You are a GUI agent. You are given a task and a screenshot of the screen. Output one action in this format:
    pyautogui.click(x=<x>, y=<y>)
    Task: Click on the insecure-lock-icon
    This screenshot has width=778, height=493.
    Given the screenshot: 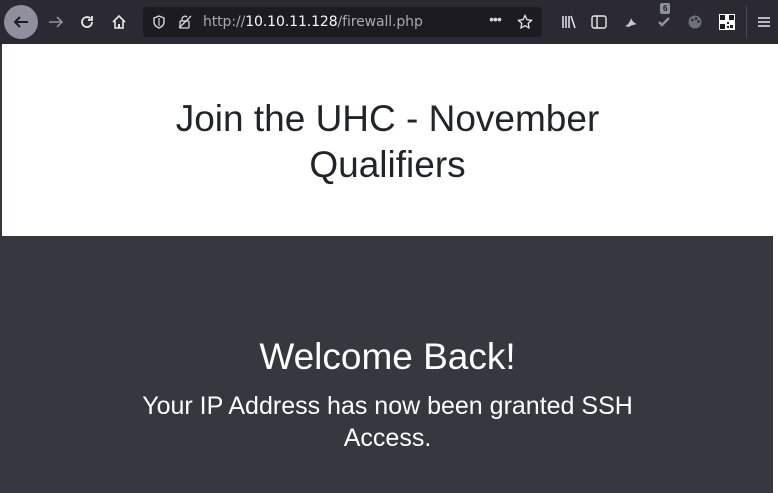 What is the action you would take?
    pyautogui.click(x=185, y=22)
    